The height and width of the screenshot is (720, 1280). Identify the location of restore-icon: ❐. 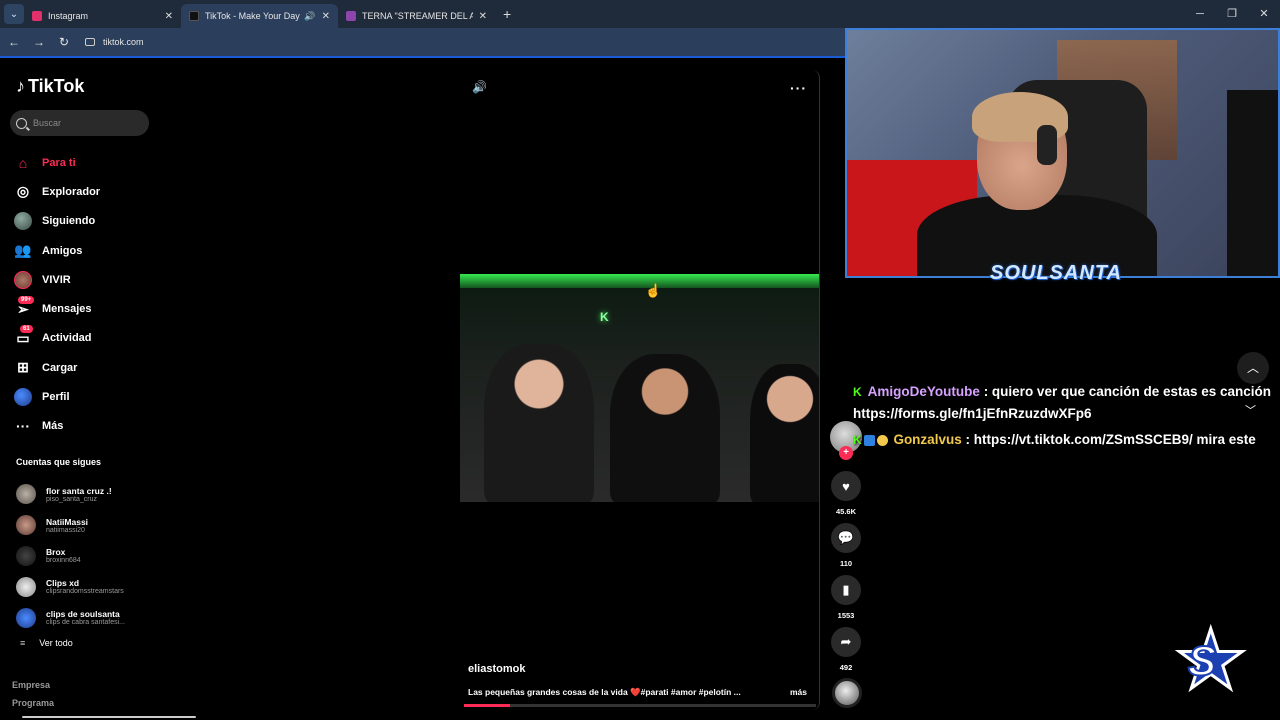
(1232, 14).